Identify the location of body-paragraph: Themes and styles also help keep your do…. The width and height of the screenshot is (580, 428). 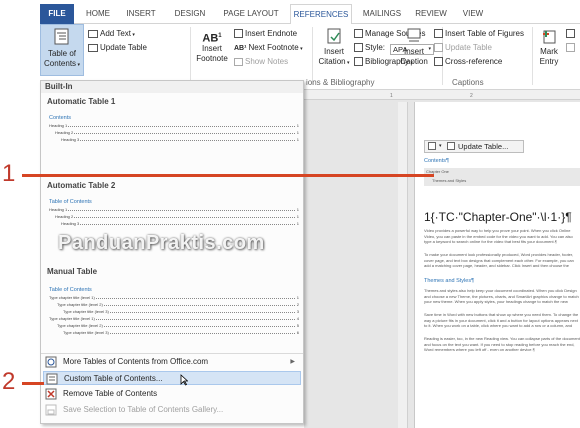
(502, 296).